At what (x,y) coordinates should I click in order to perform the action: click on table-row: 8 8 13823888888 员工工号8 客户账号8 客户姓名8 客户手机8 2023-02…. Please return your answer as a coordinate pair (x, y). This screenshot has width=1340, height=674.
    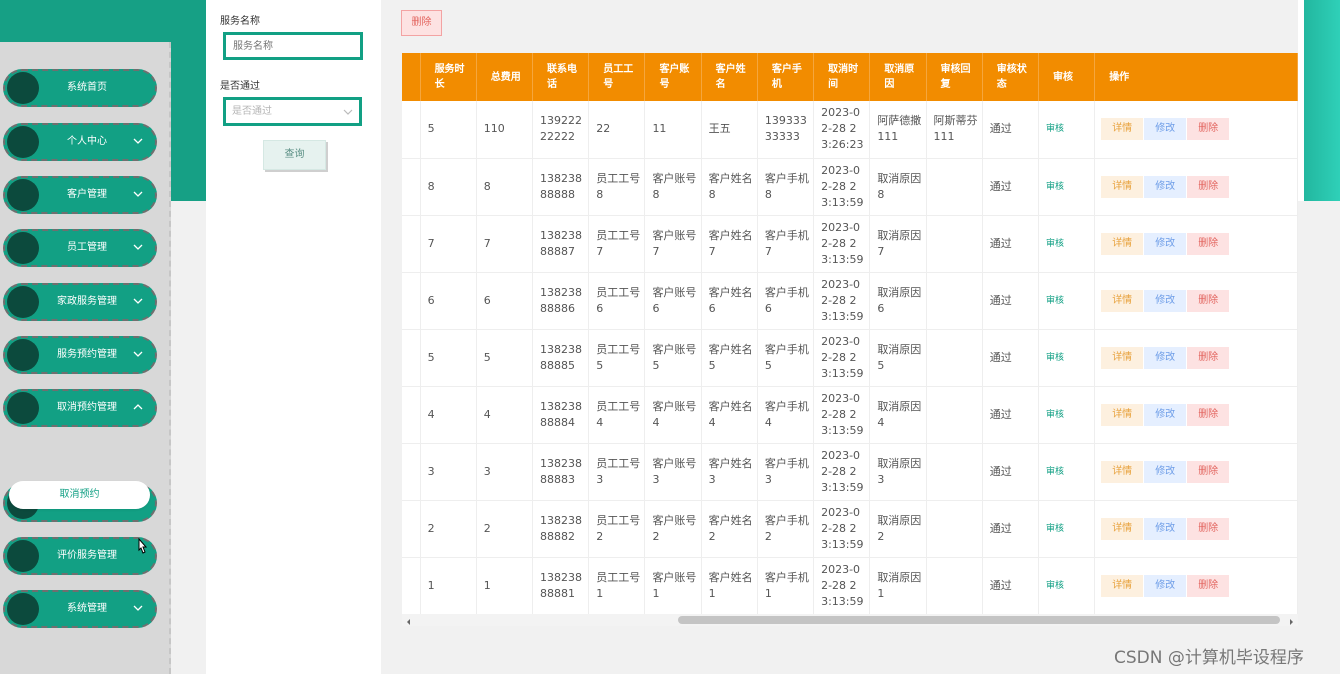
    Looking at the image, I should click on (850, 187).